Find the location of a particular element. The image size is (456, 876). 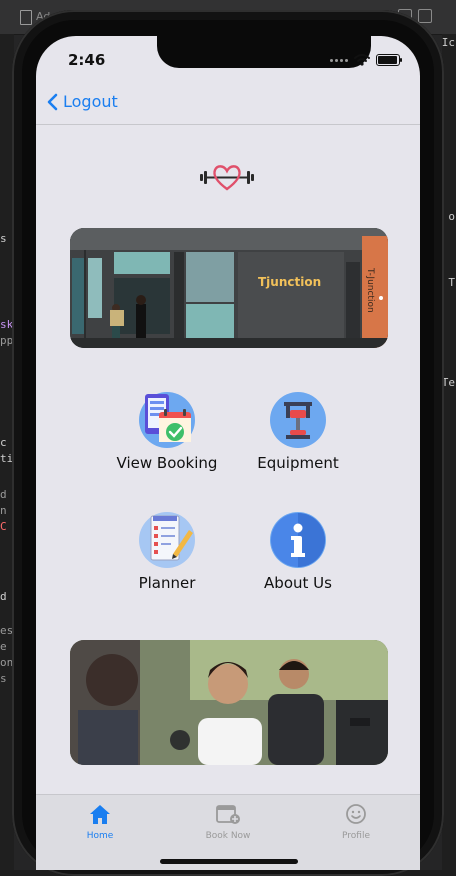

tab-profile: Profile is located at coordinates (356, 822).